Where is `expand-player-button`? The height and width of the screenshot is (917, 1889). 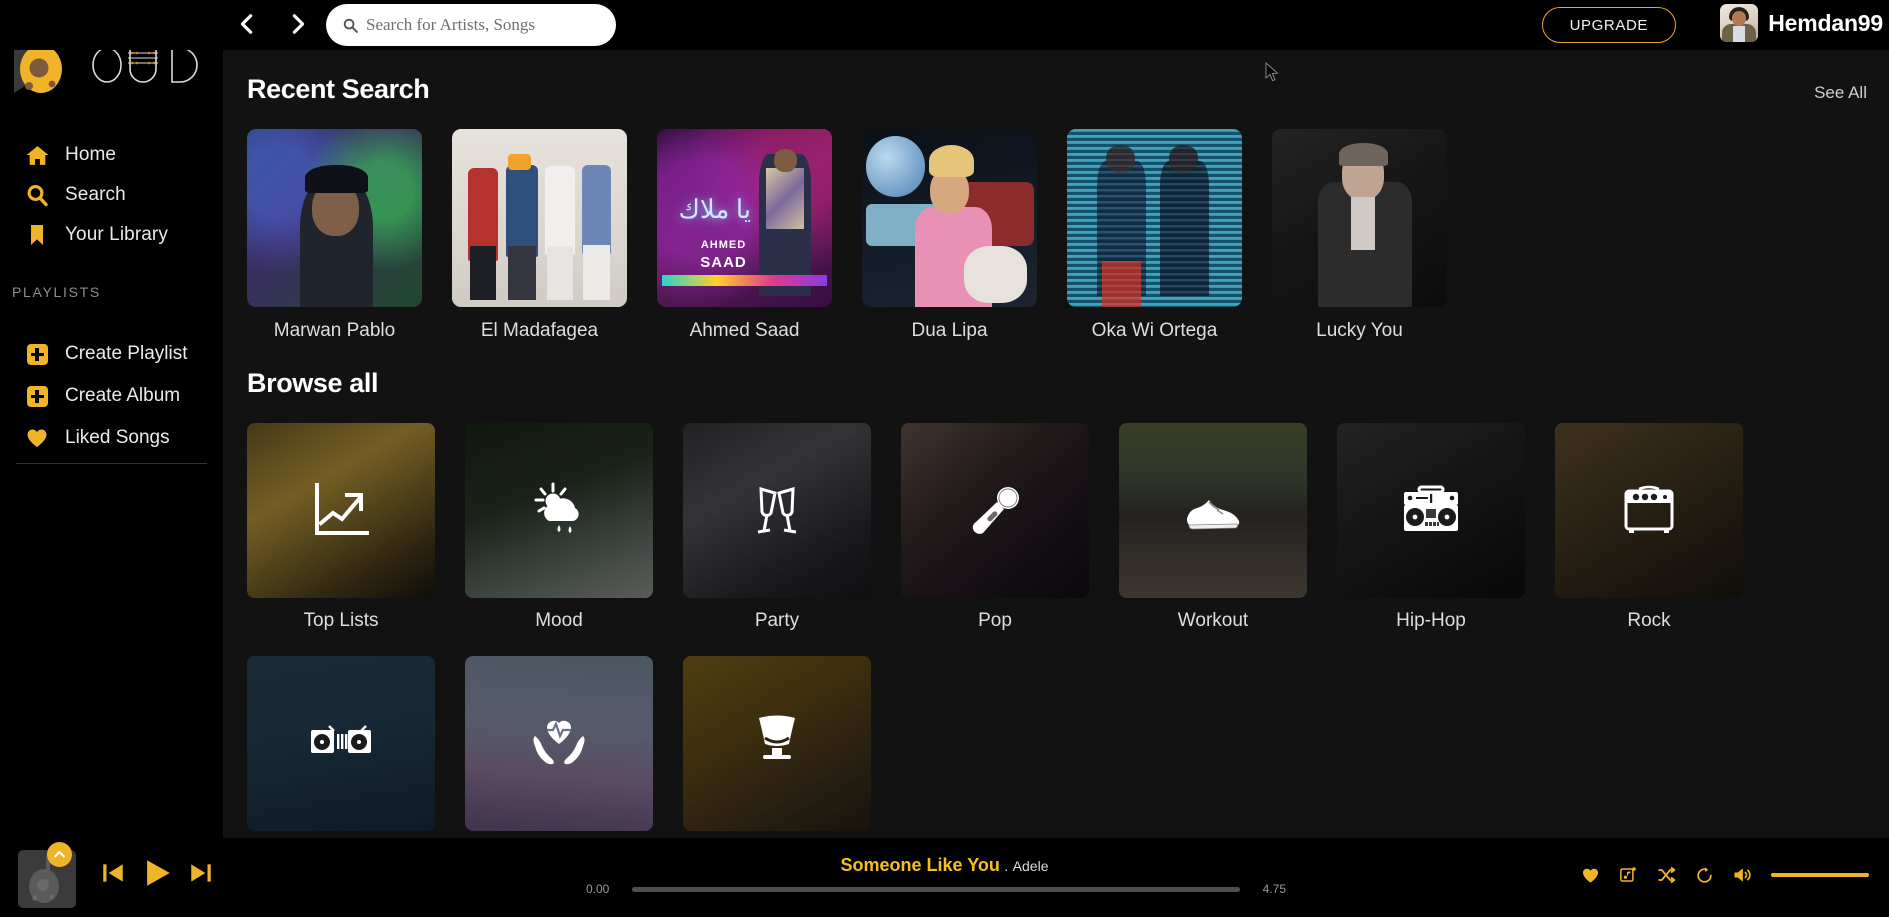
expand-player-button is located at coordinates (59, 854).